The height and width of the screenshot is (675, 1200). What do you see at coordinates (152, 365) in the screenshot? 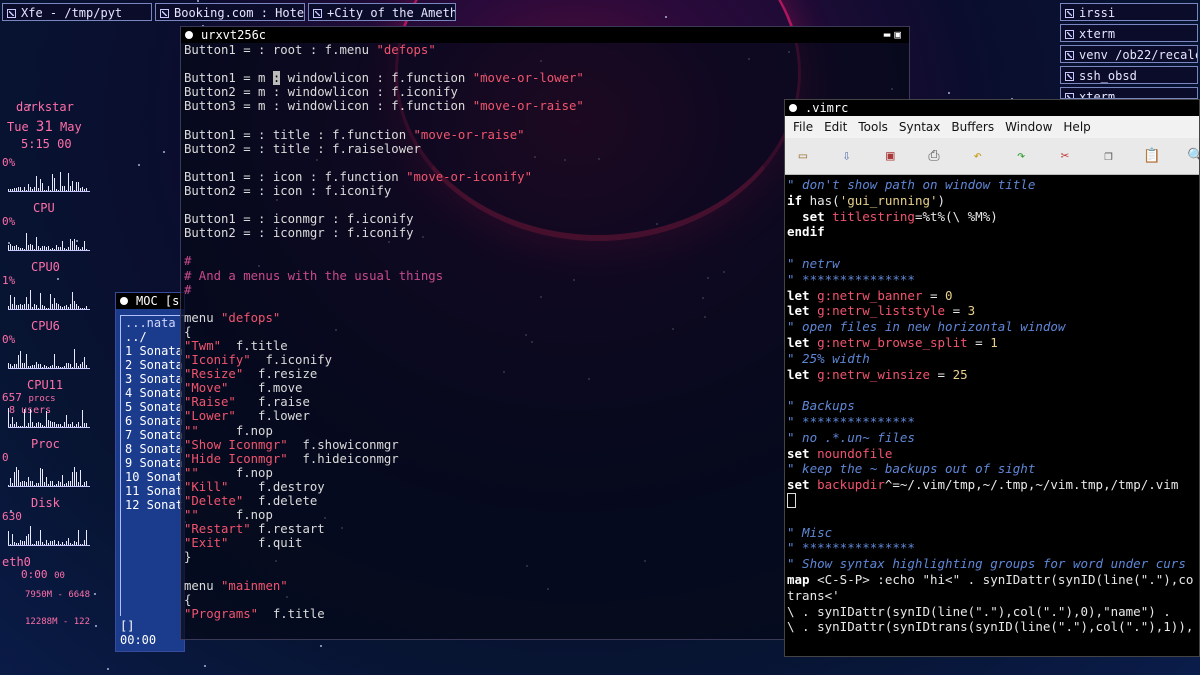
I see `moc-track: 2 Sonata` at bounding box center [152, 365].